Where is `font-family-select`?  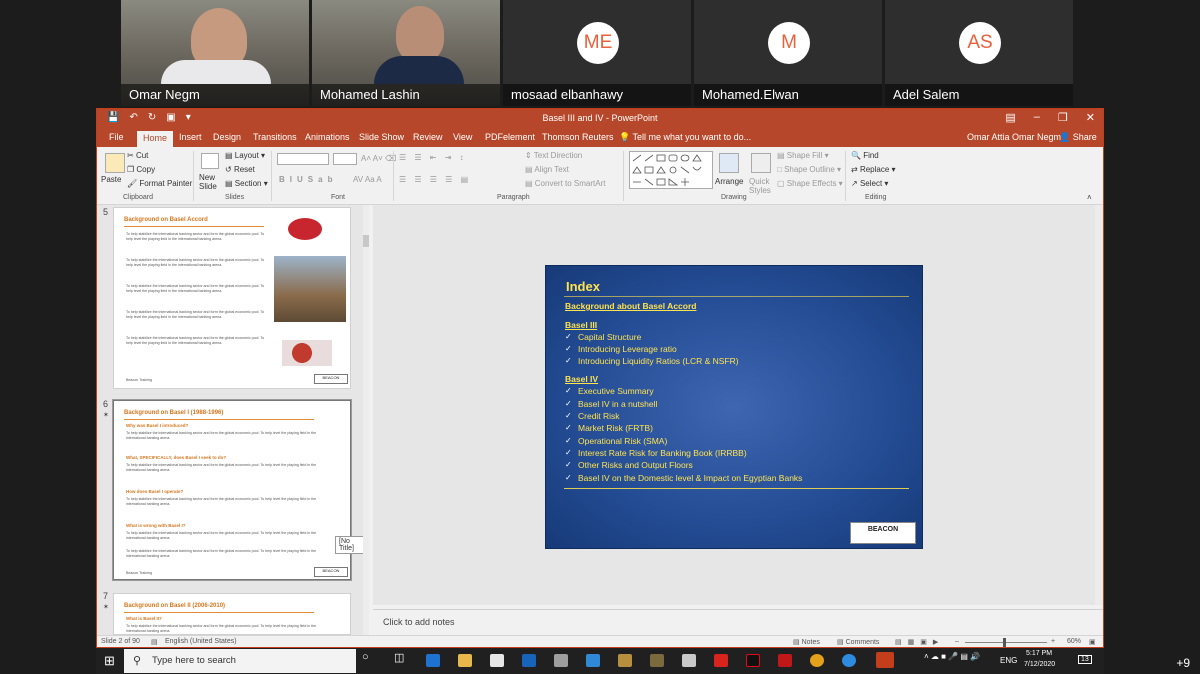
font-family-select is located at coordinates (303, 159).